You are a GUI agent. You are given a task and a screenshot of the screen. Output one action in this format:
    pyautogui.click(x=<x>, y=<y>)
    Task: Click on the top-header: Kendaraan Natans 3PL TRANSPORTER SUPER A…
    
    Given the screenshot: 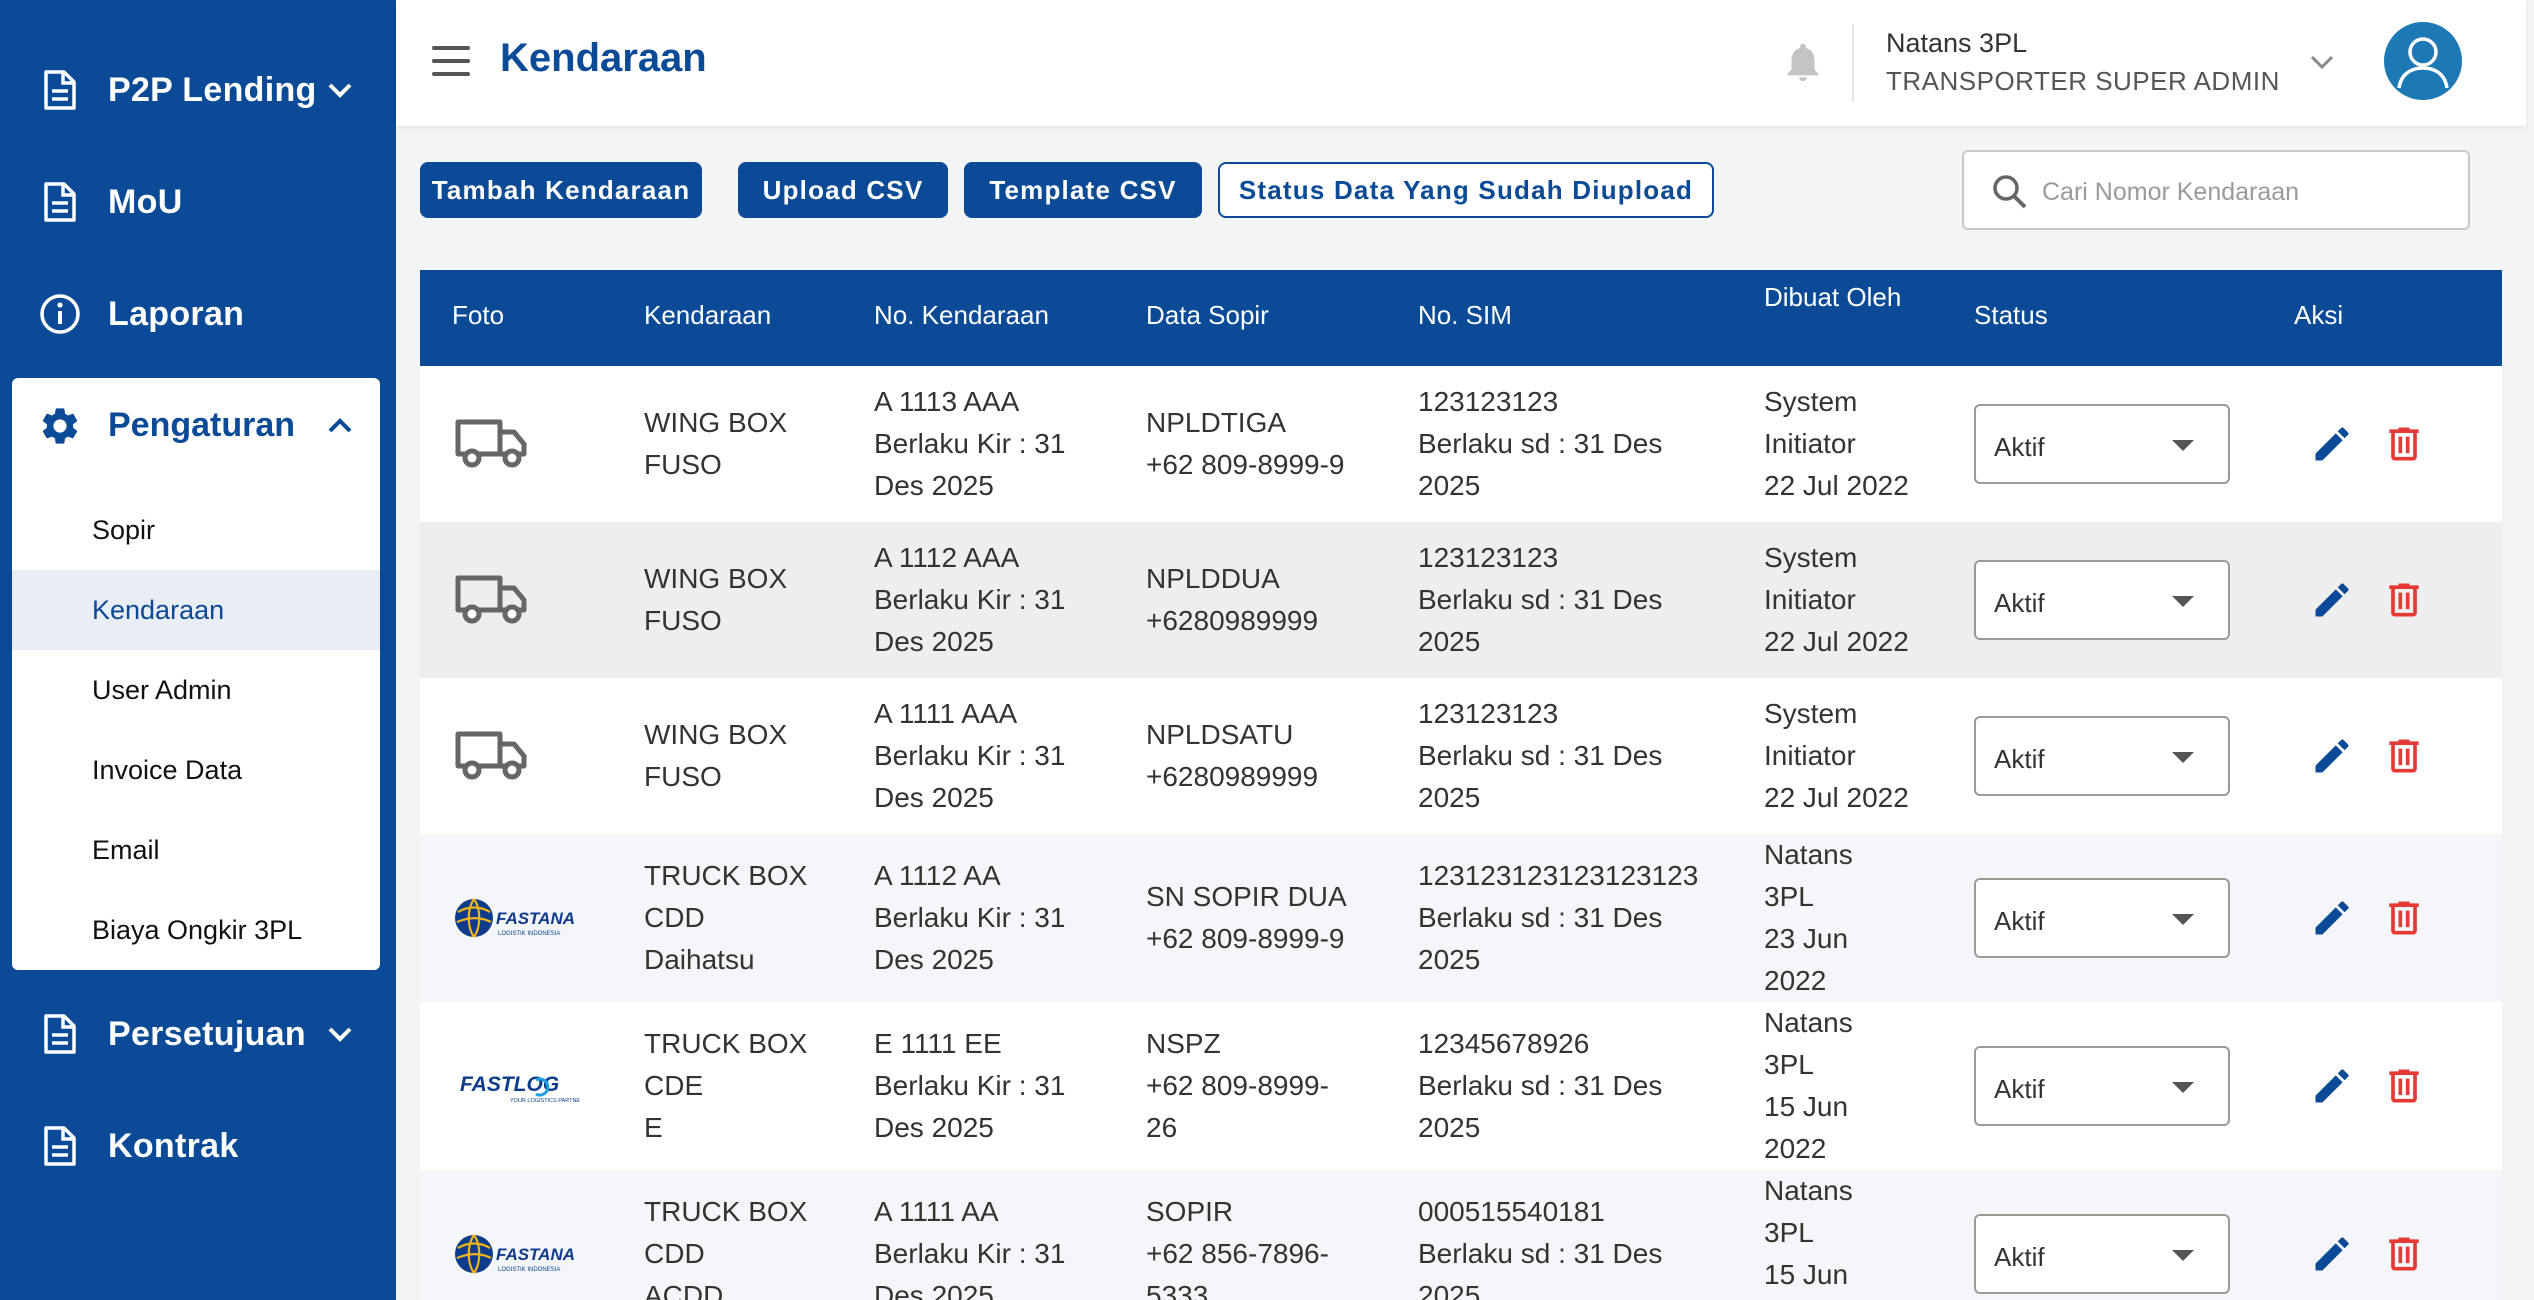 What is the action you would take?
    pyautogui.click(x=1461, y=63)
    